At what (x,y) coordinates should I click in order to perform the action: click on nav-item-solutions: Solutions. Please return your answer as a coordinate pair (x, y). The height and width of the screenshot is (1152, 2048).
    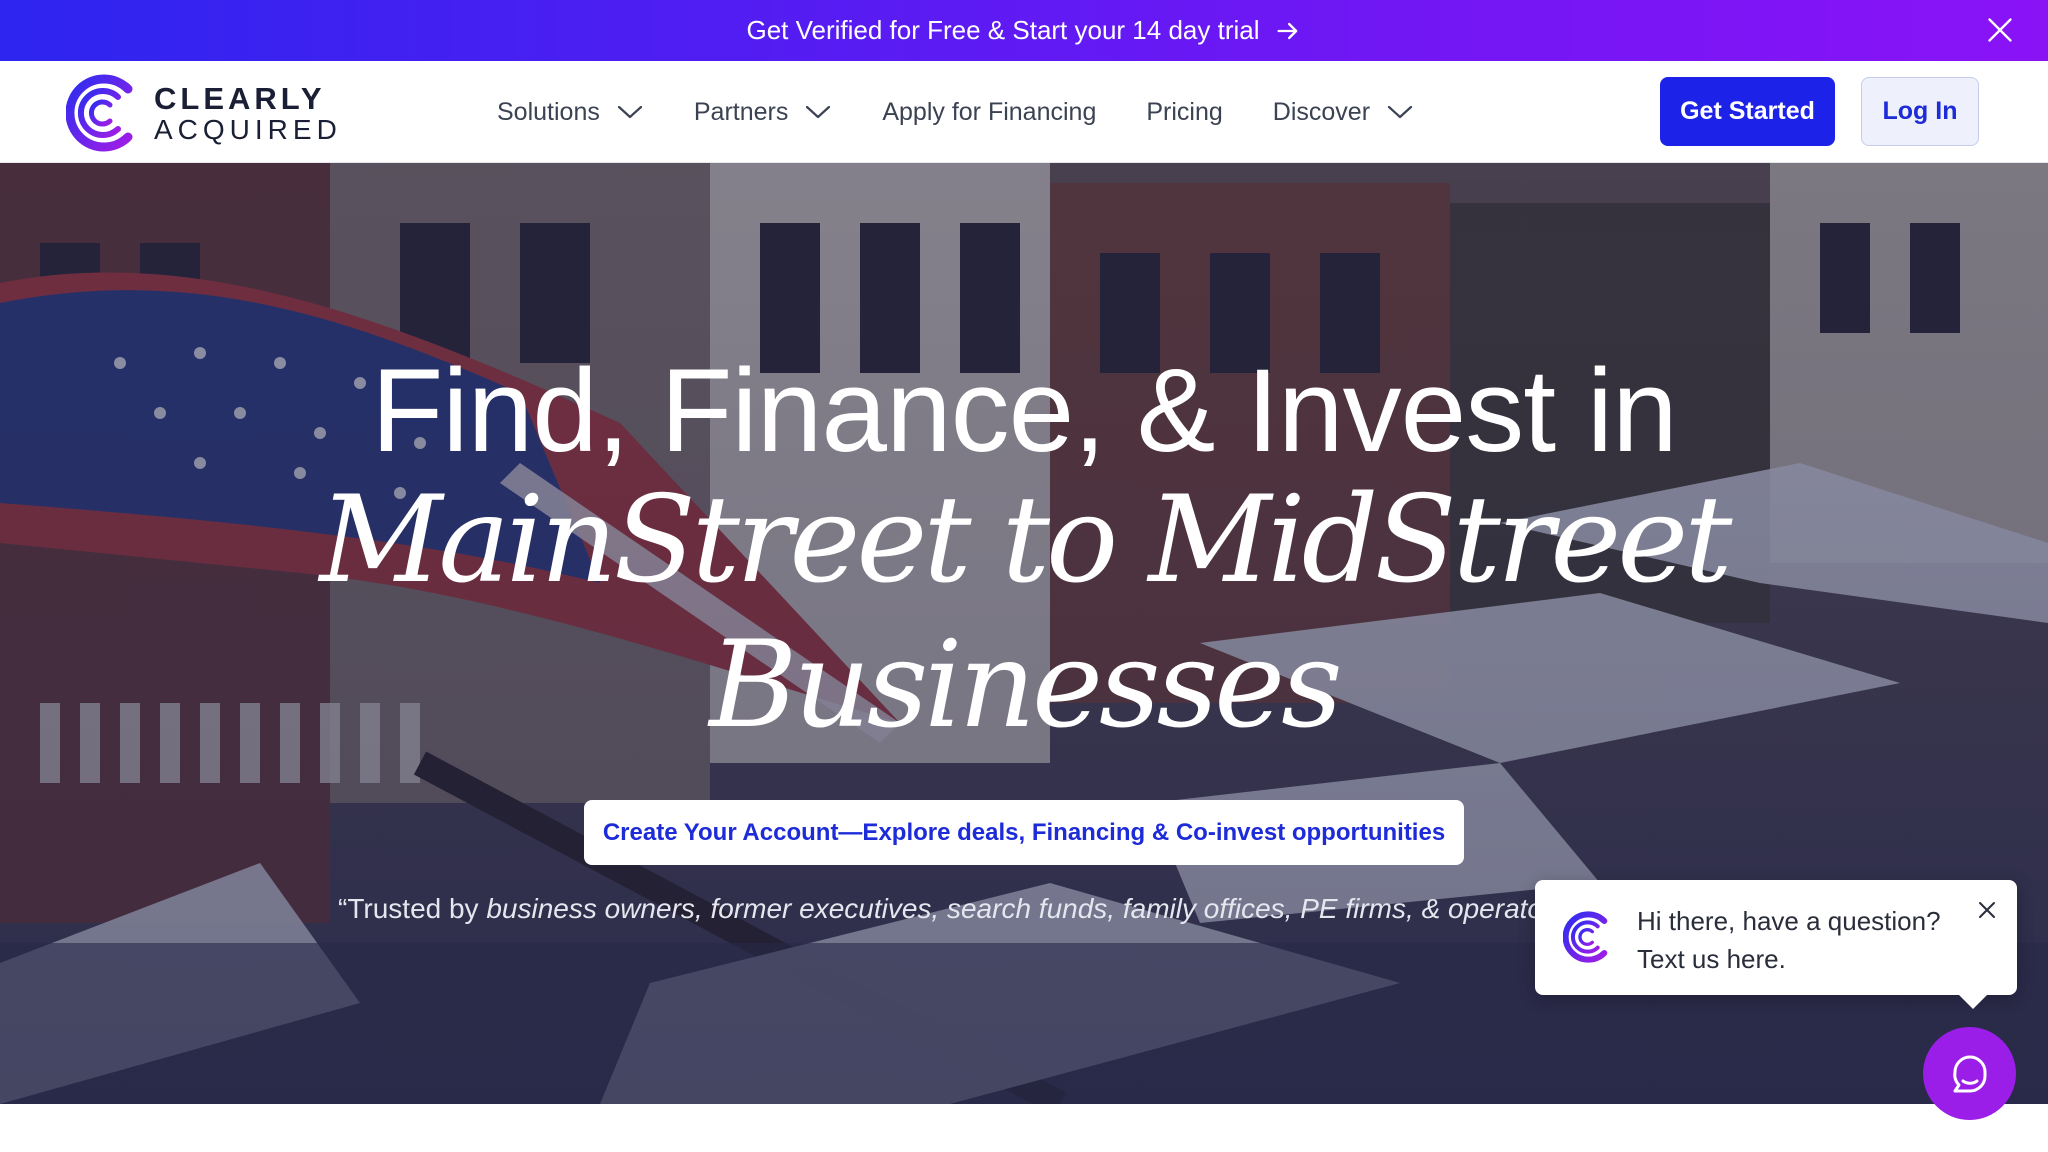
    Looking at the image, I should click on (570, 112).